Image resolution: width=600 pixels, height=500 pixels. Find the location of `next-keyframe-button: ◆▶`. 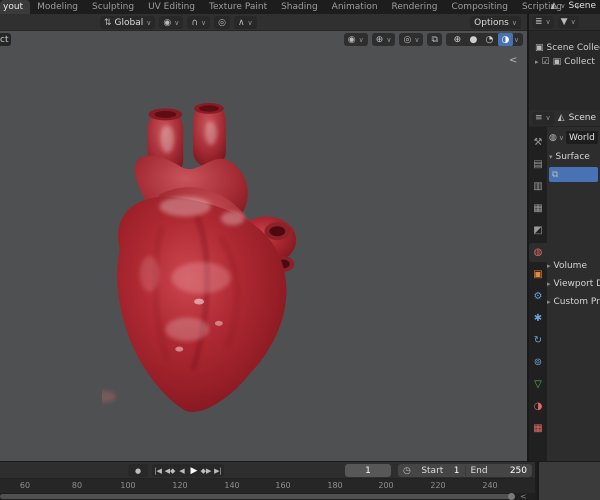

next-keyframe-button: ◆▶ is located at coordinates (206, 470).